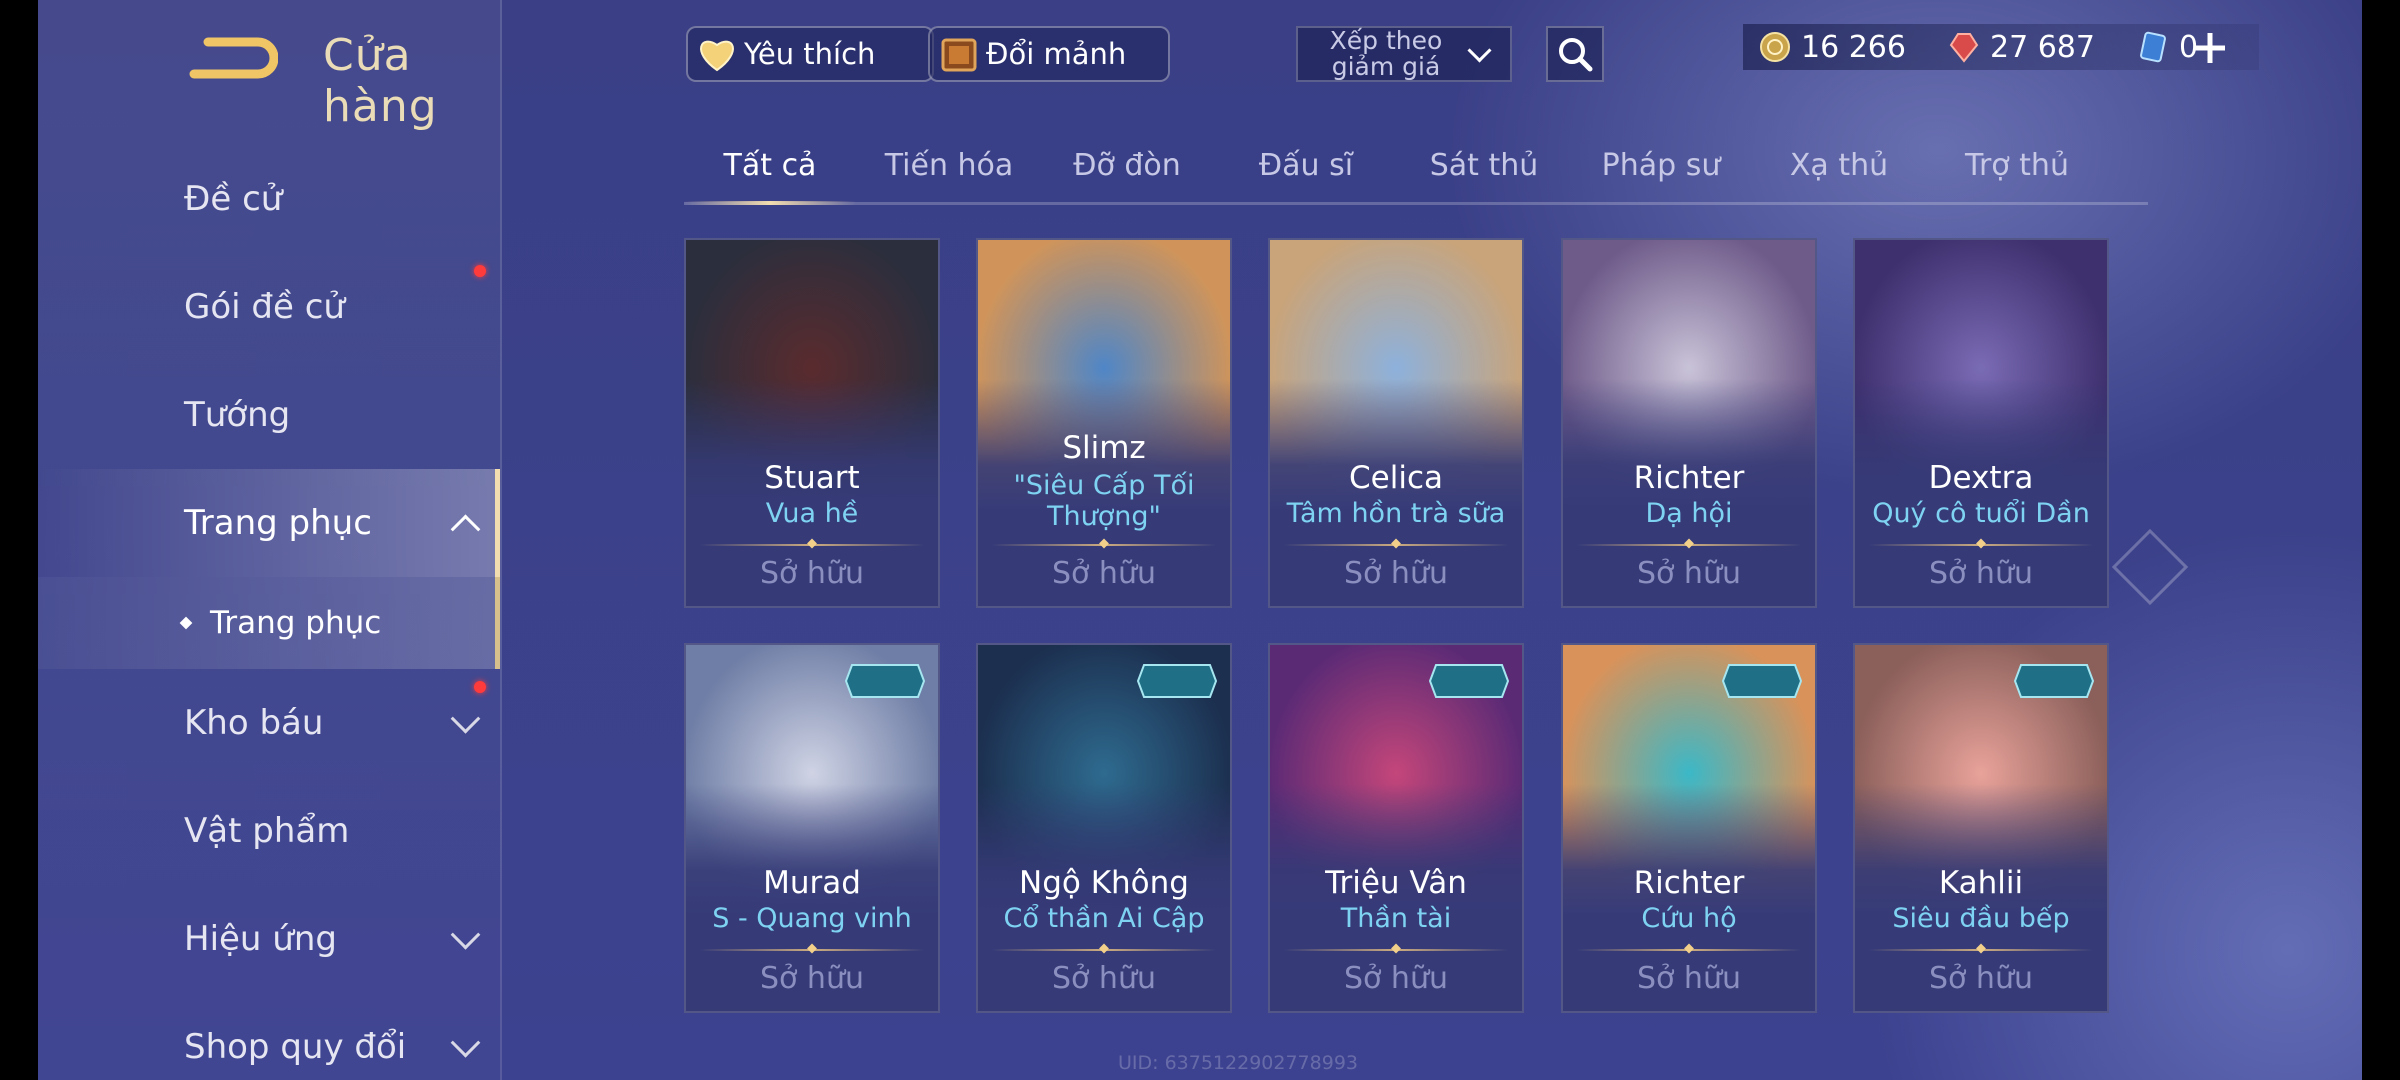 This screenshot has width=2400, height=1080. I want to click on skin-card: Richter Dạ hội Sở hữu, so click(1689, 423).